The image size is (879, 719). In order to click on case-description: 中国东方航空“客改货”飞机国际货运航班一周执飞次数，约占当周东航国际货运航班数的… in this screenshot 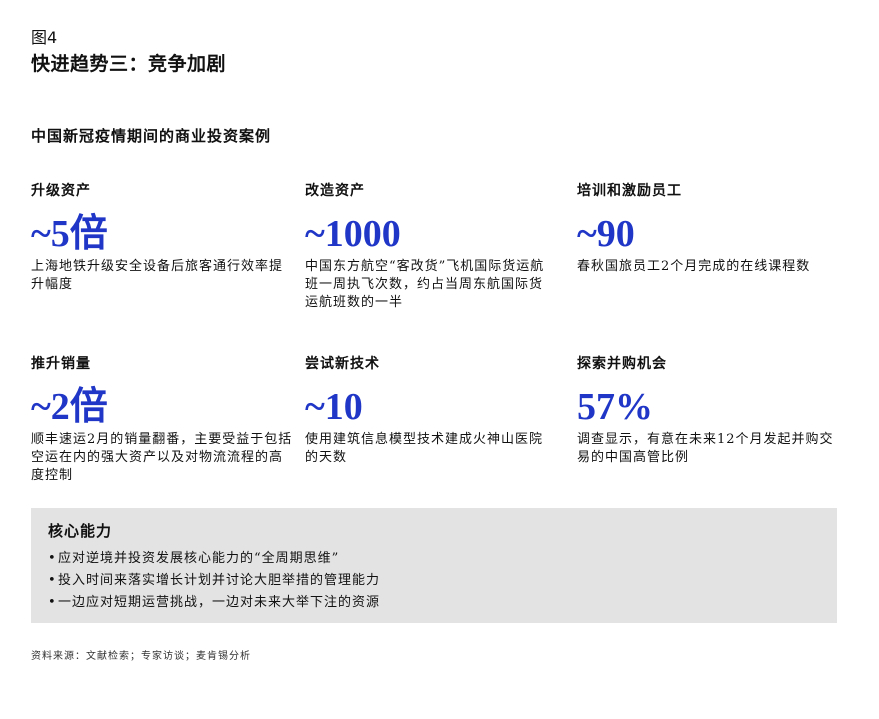, I will do `click(425, 284)`.